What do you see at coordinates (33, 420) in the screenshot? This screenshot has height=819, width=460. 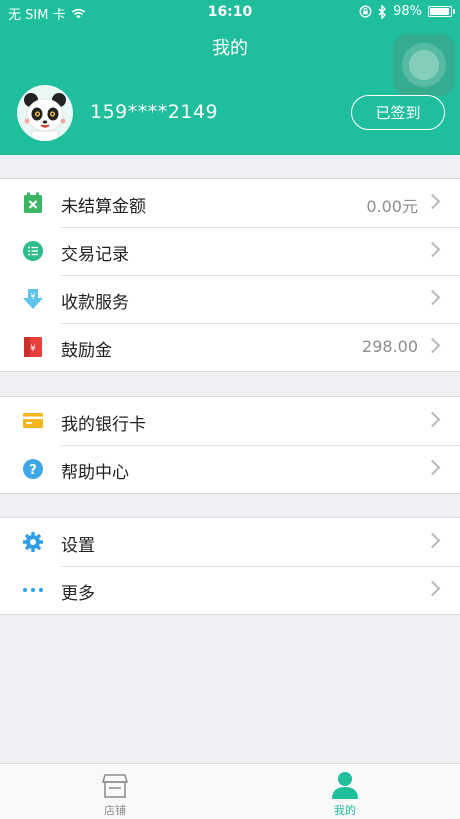 I see `bank-card-icon` at bounding box center [33, 420].